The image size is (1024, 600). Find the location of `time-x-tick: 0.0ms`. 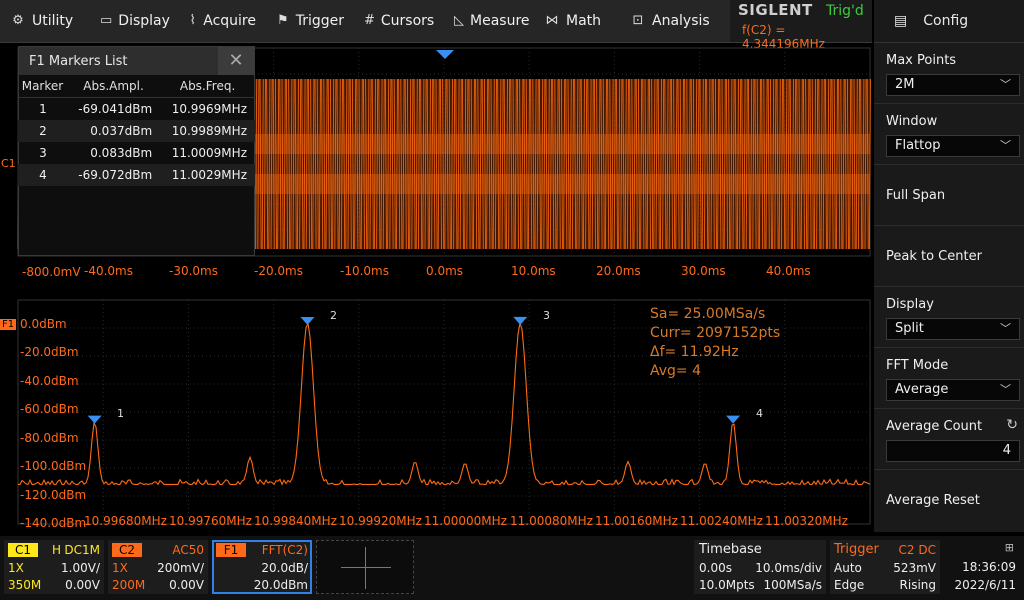

time-x-tick: 0.0ms is located at coordinates (445, 271).